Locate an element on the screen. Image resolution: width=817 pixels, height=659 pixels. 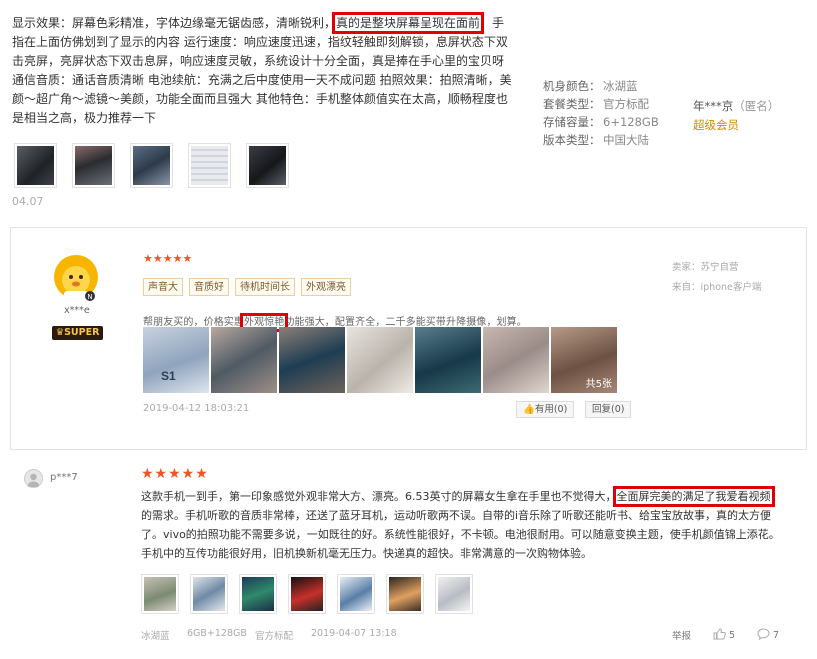
spec-row-version: 版本类型： 中国大陆 is located at coordinates (601, 140).